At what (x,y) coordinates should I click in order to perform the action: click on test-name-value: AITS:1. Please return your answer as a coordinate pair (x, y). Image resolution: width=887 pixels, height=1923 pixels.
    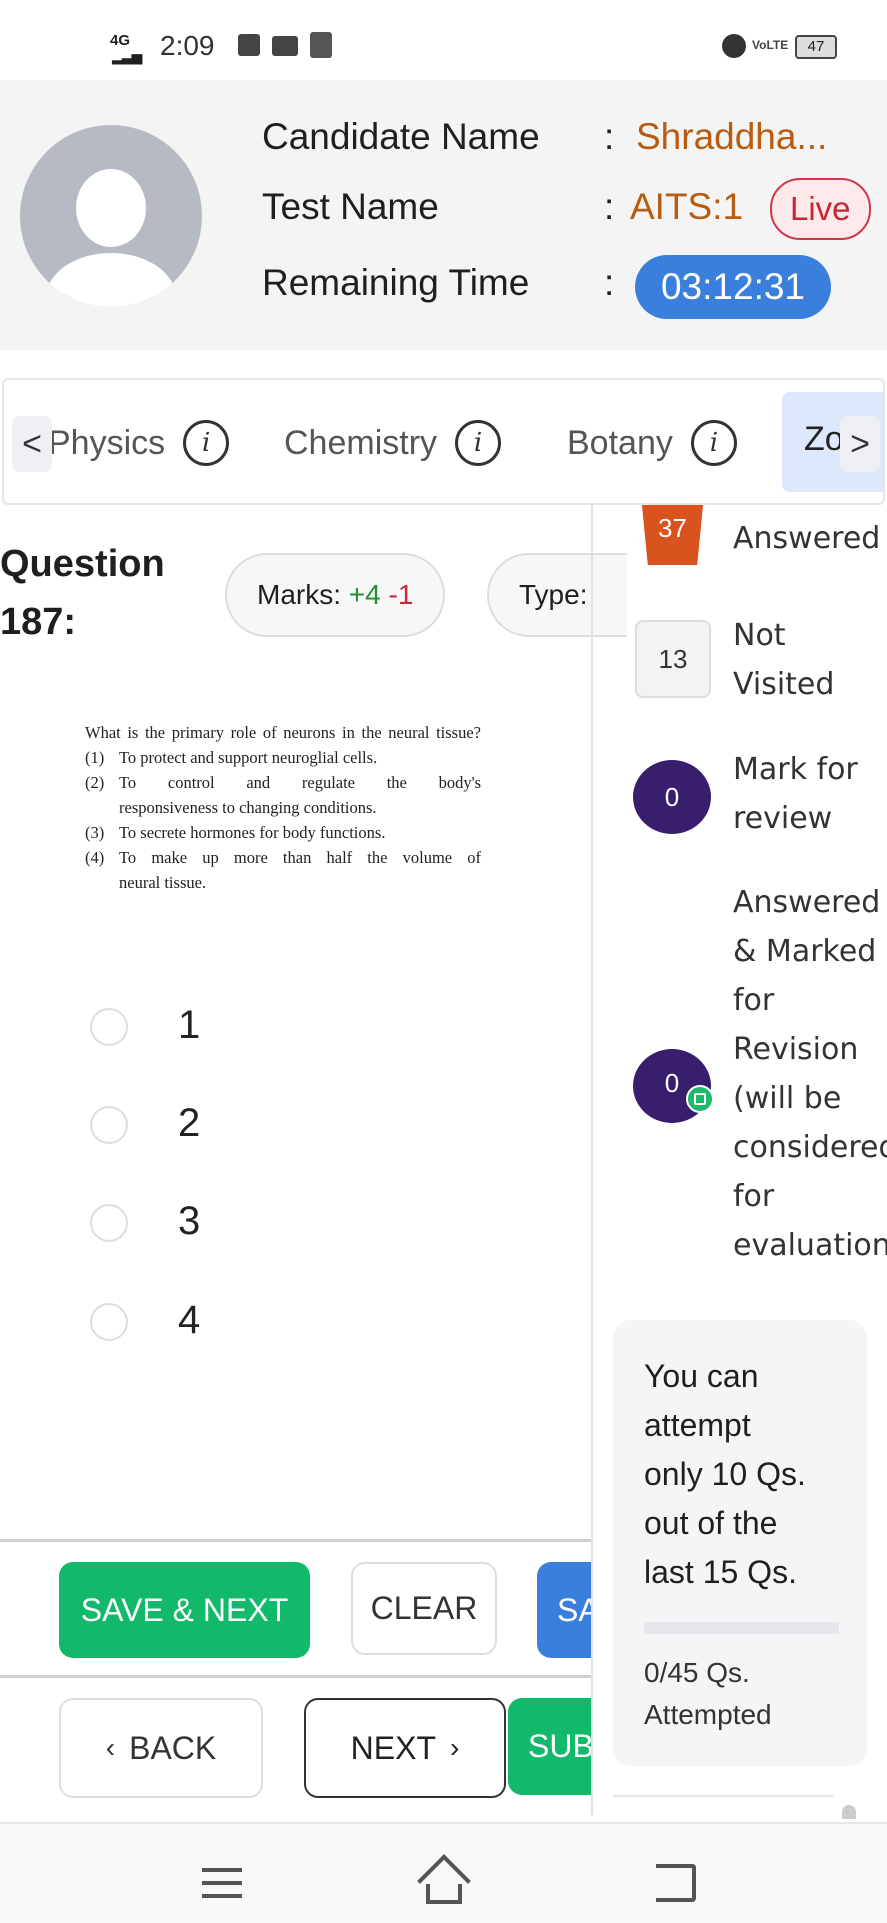
    Looking at the image, I should click on (687, 206).